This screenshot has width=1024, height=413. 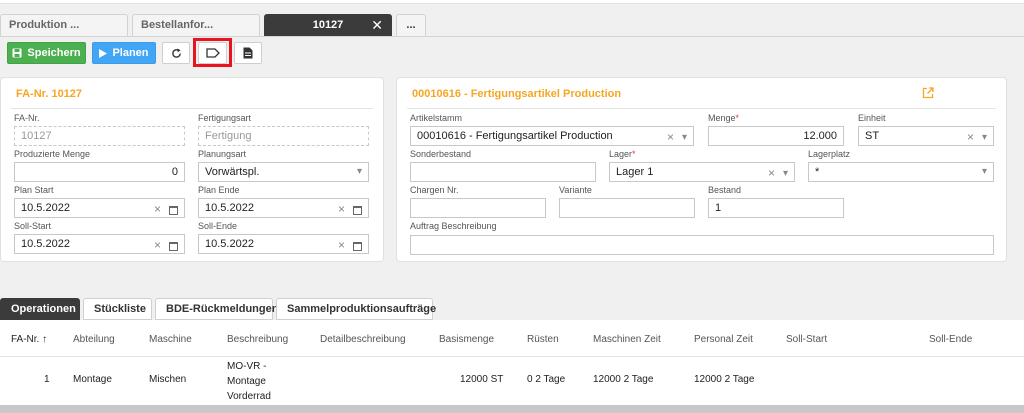 I want to click on tab-bde-rueckmeldungen: BDE-Rückmeldungen, so click(x=216, y=309).